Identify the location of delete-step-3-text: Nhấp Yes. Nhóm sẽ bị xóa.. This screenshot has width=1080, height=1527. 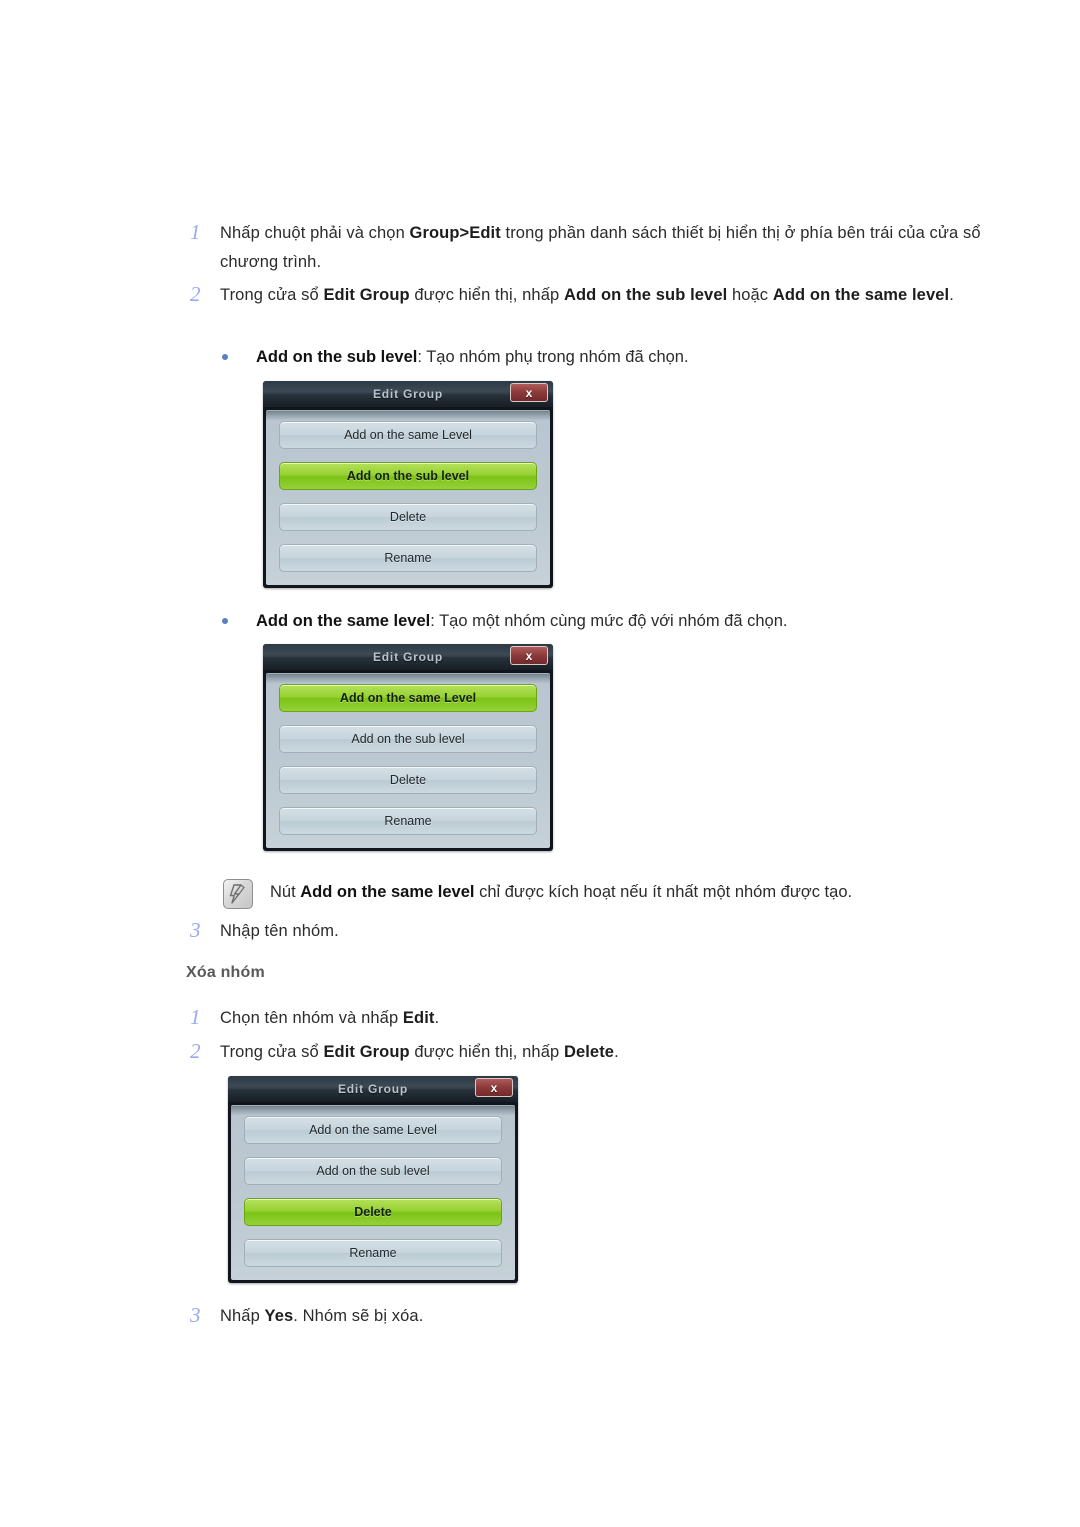
(322, 1316).